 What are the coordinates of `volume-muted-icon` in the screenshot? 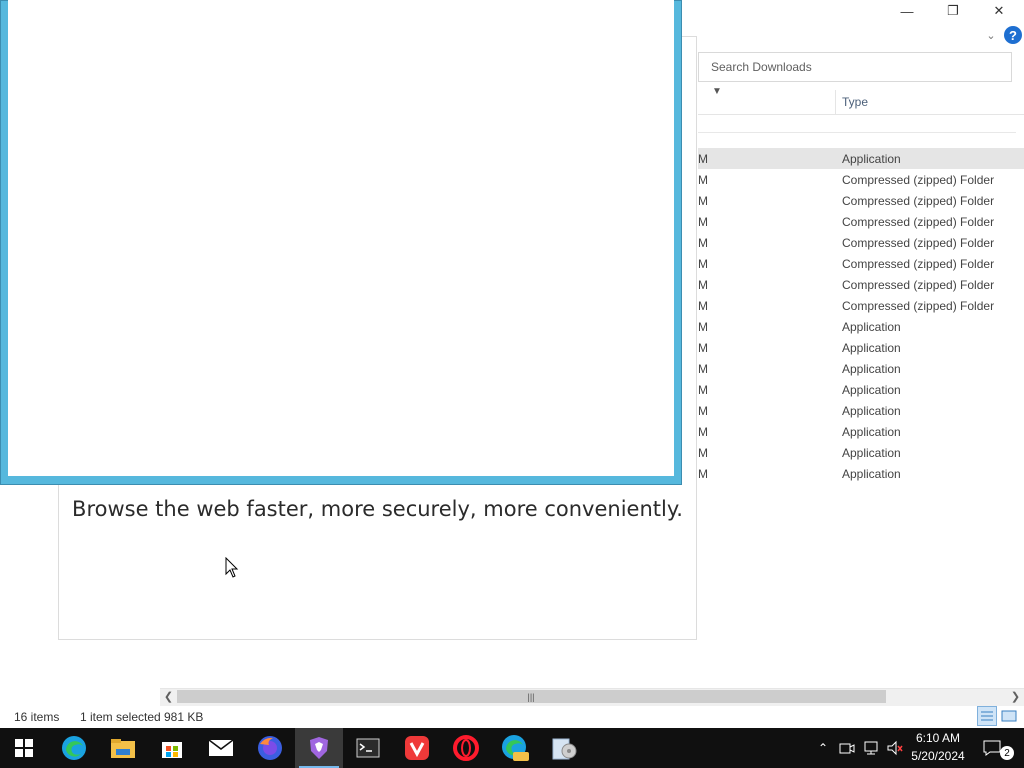 It's located at (895, 748).